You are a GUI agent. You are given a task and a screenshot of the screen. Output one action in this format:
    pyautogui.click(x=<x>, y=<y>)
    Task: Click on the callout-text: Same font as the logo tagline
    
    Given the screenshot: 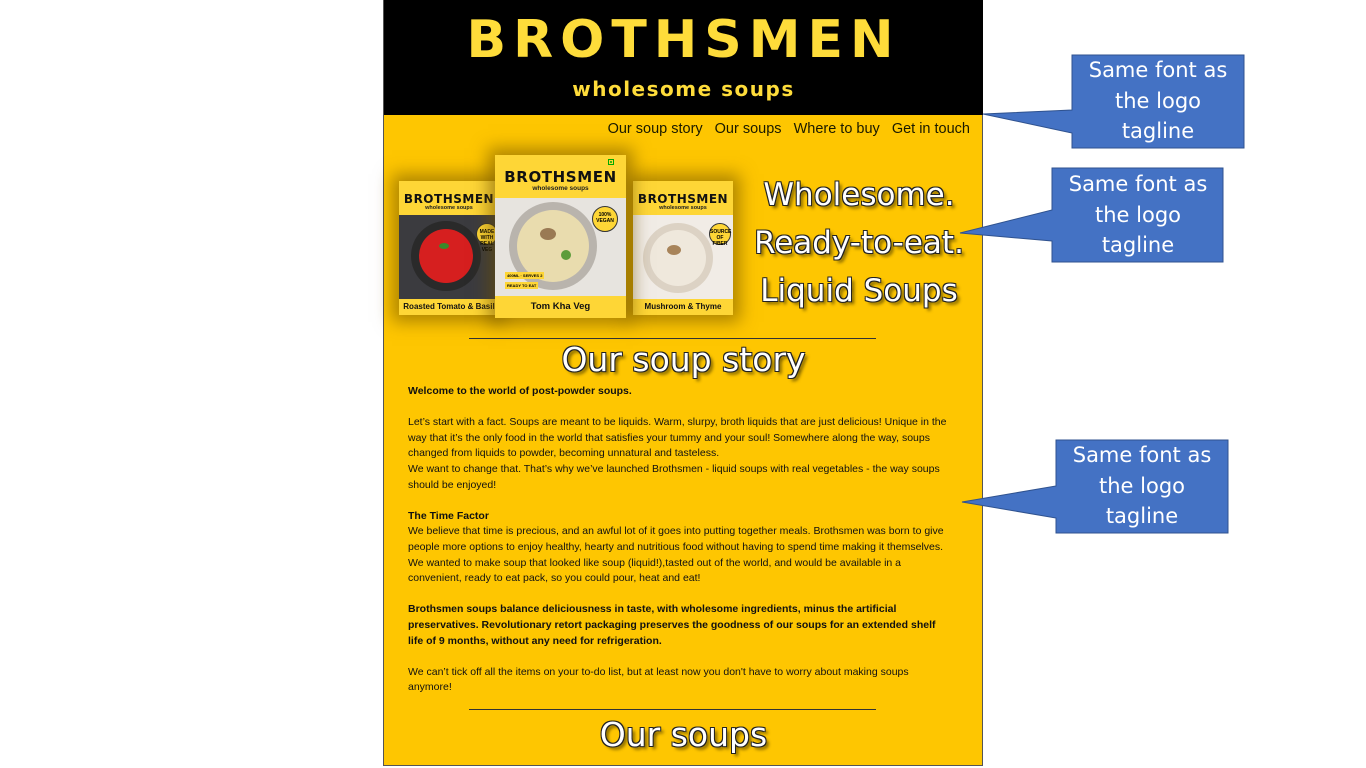 What is the action you would take?
    pyautogui.click(x=1142, y=485)
    